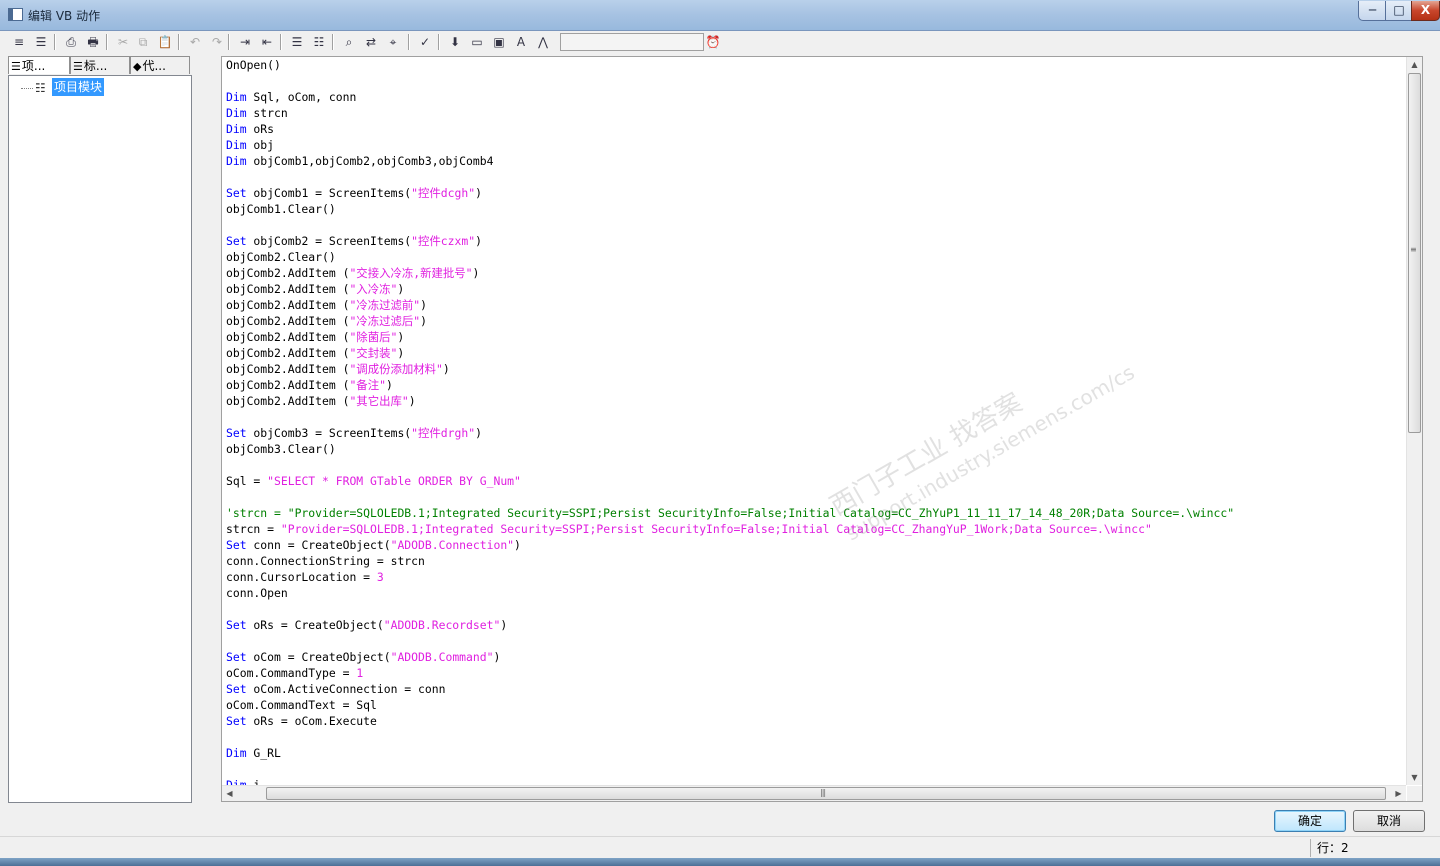 The height and width of the screenshot is (866, 1440). What do you see at coordinates (195, 42) in the screenshot?
I see `undo-icon: ↶` at bounding box center [195, 42].